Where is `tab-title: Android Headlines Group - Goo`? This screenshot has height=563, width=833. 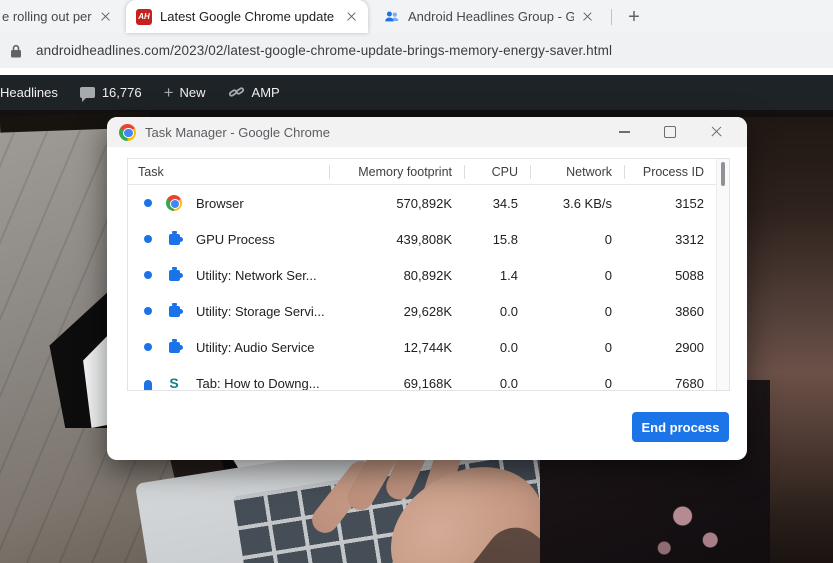 tab-title: Android Headlines Group - Goo is located at coordinates (491, 16).